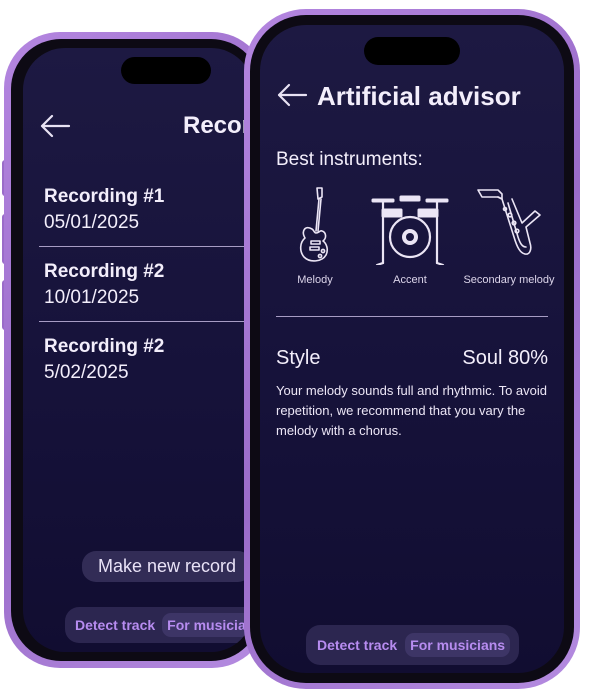 This screenshot has width=589, height=700. Describe the element at coordinates (505, 358) in the screenshot. I see `style-value: Soul 80%` at that location.